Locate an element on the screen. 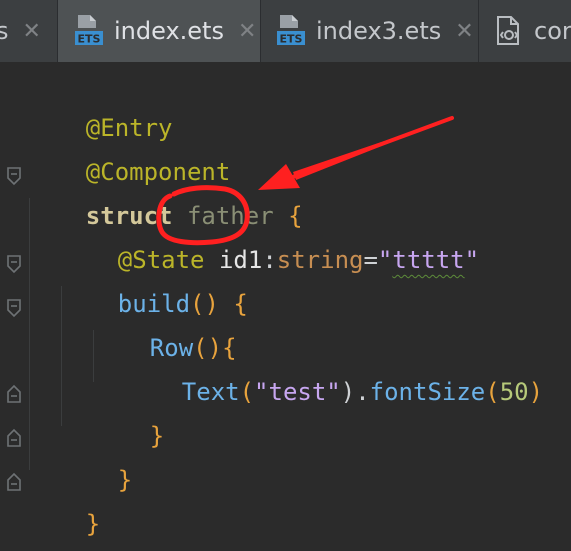 Image resolution: width=571 pixels, height=551 pixels. code-line-7: Text("test").fontSize(50) is located at coordinates (333, 369).